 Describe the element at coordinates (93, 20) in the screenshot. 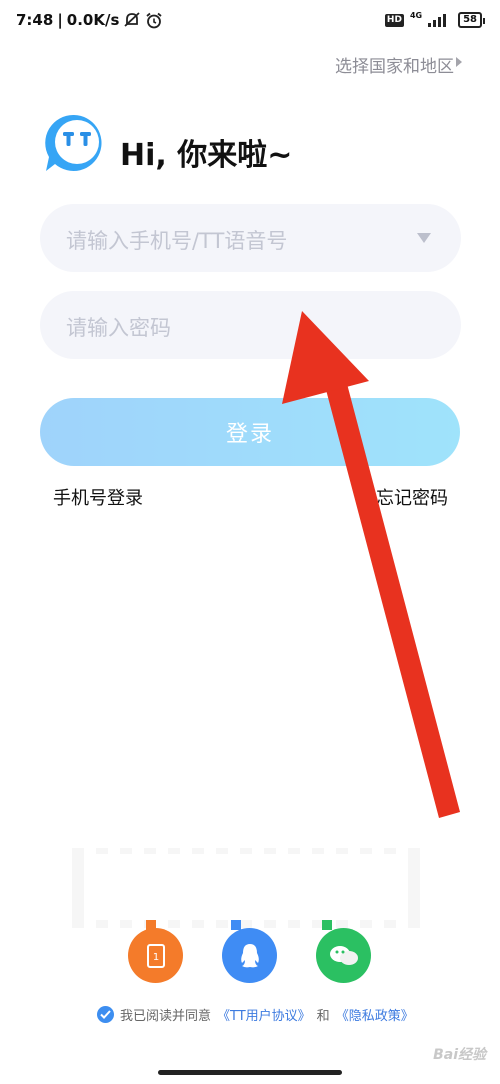

I see `status-speed: 0.0K/s` at that location.